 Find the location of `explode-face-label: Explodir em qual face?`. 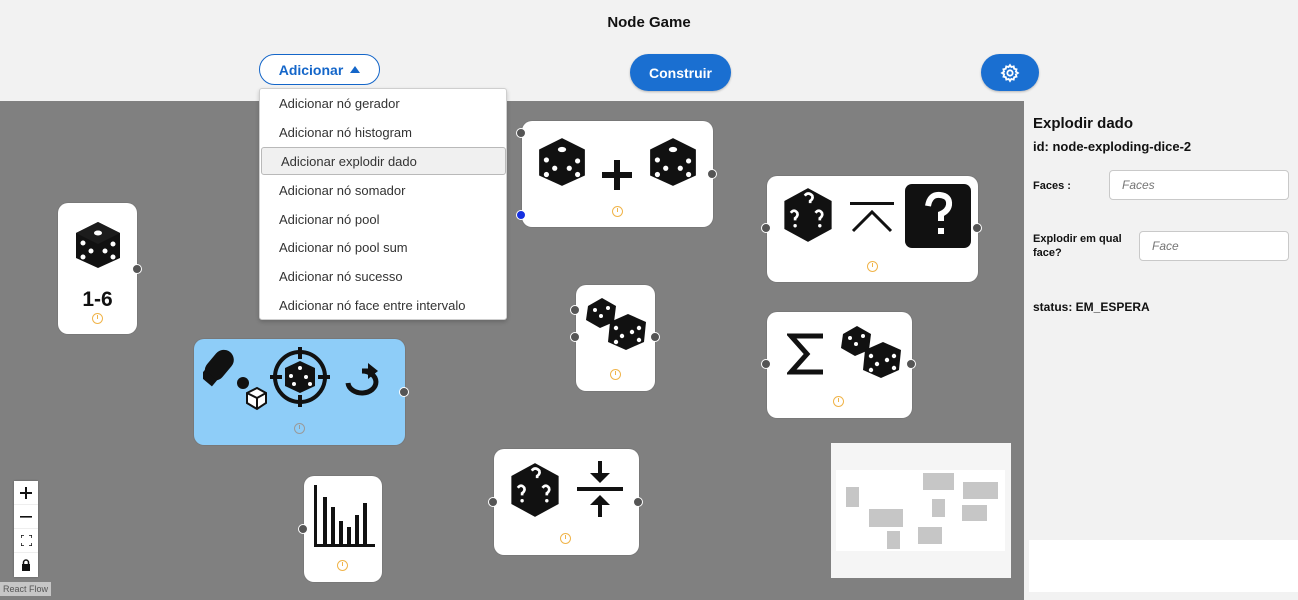

explode-face-label: Explodir em qual face? is located at coordinates (1077, 246).